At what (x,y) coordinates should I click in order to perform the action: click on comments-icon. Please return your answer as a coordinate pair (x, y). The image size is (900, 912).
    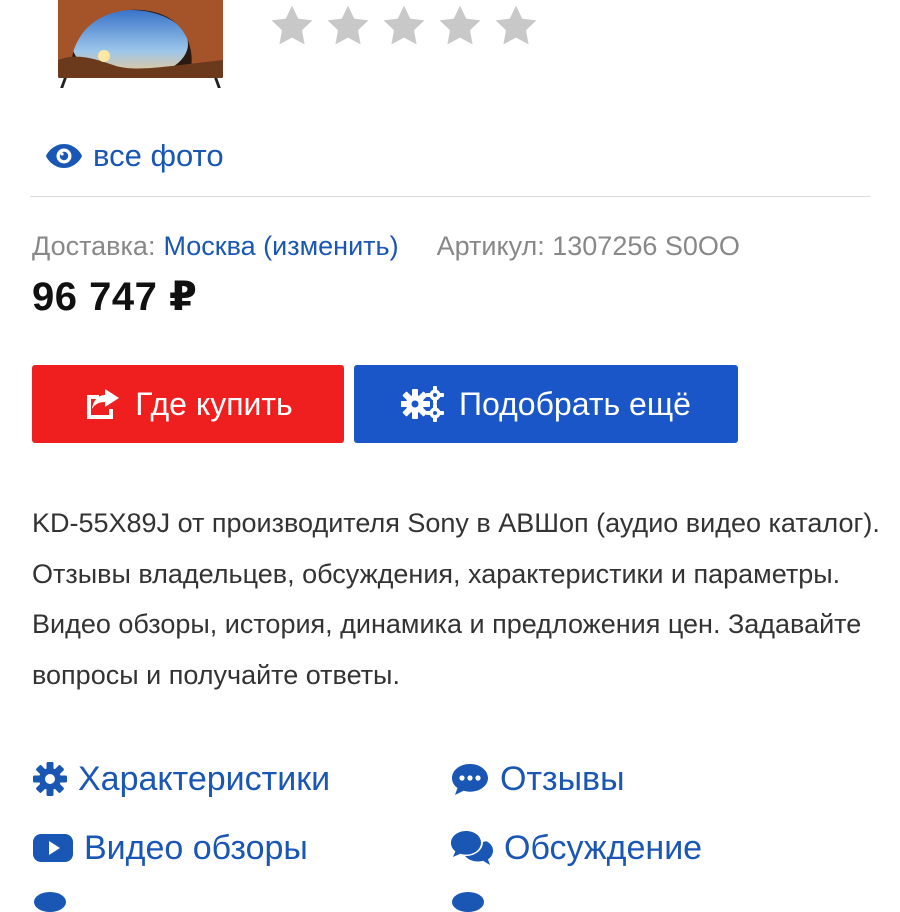
    Looking at the image, I should click on (472, 848).